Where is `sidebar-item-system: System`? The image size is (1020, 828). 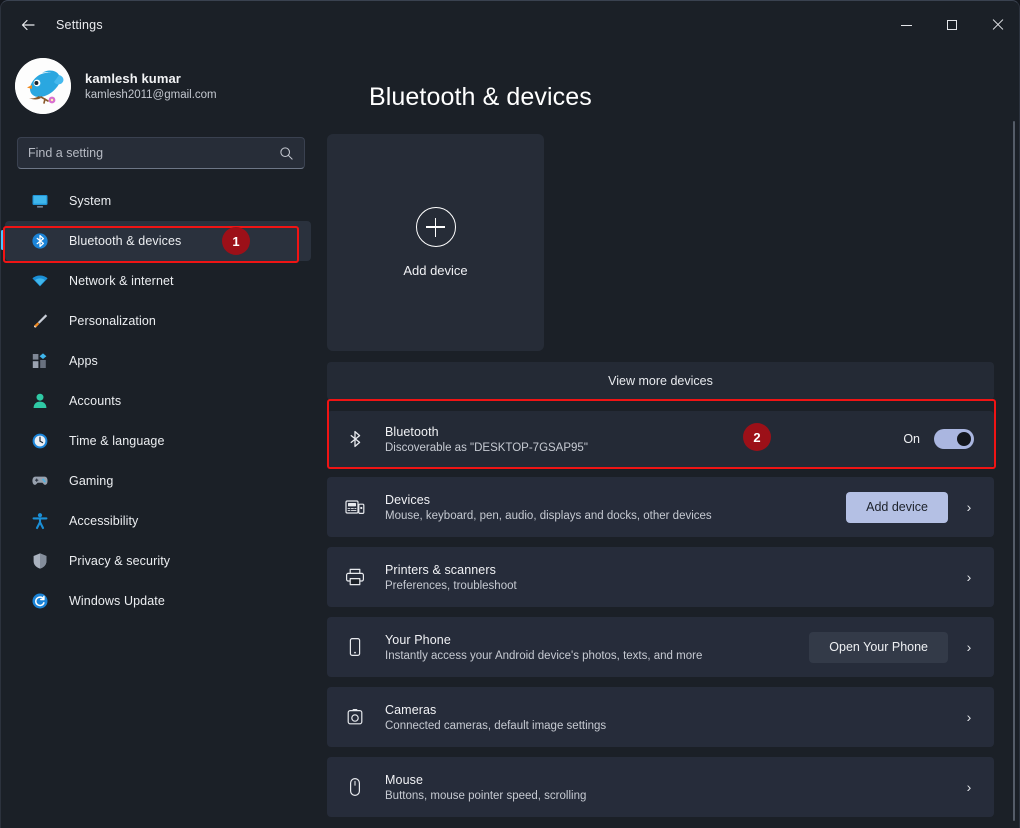 sidebar-item-system: System is located at coordinates (158, 201).